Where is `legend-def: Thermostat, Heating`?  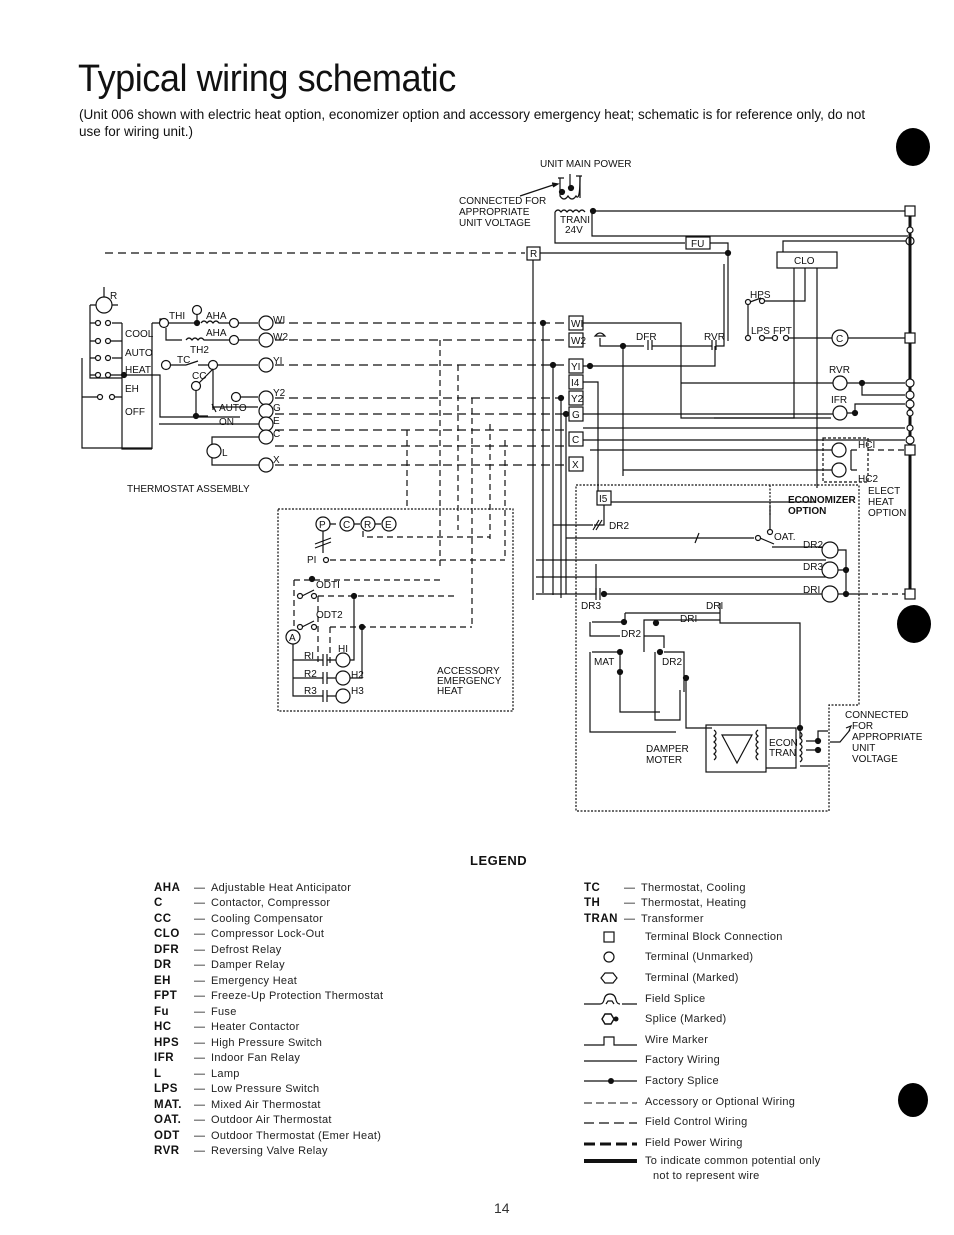
legend-def: Thermostat, Heating is located at coordinates (694, 903).